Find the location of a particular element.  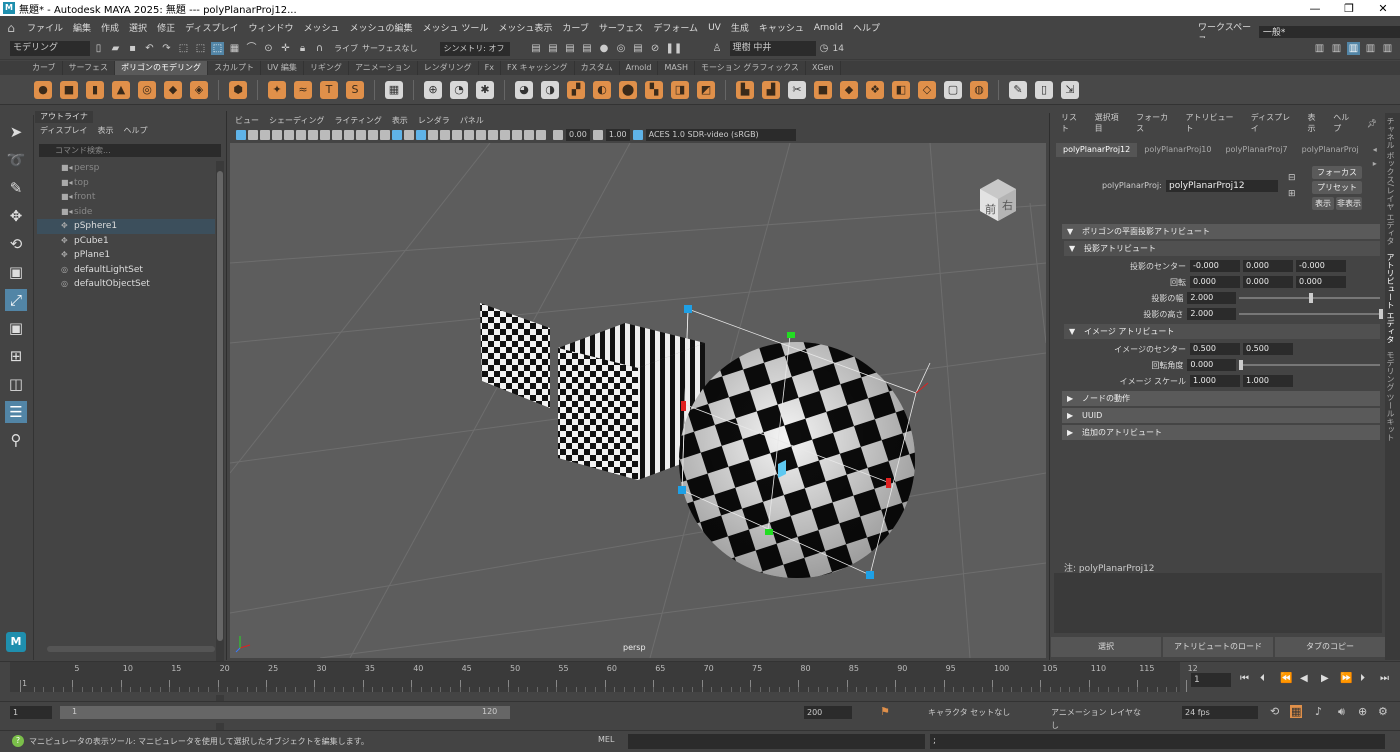

textured-icon is located at coordinates (421, 135).